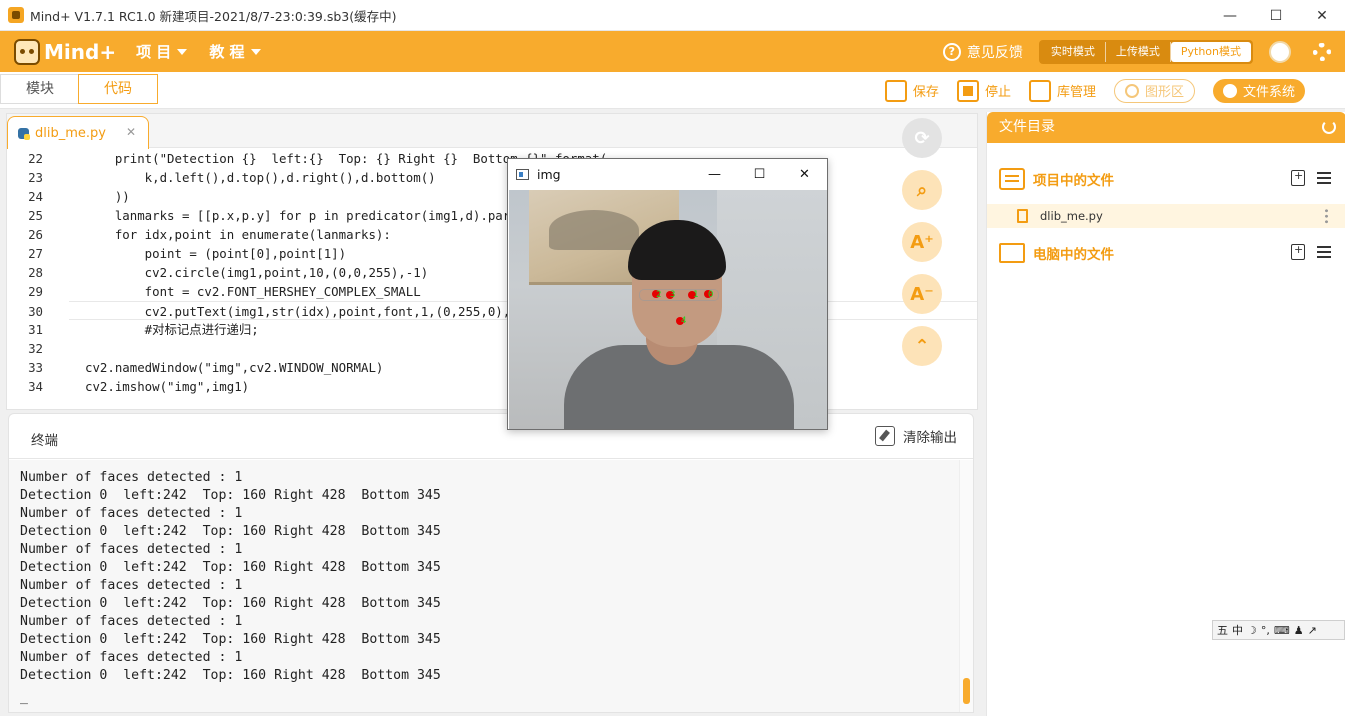  I want to click on graphics-button: 图形区, so click(1154, 90).